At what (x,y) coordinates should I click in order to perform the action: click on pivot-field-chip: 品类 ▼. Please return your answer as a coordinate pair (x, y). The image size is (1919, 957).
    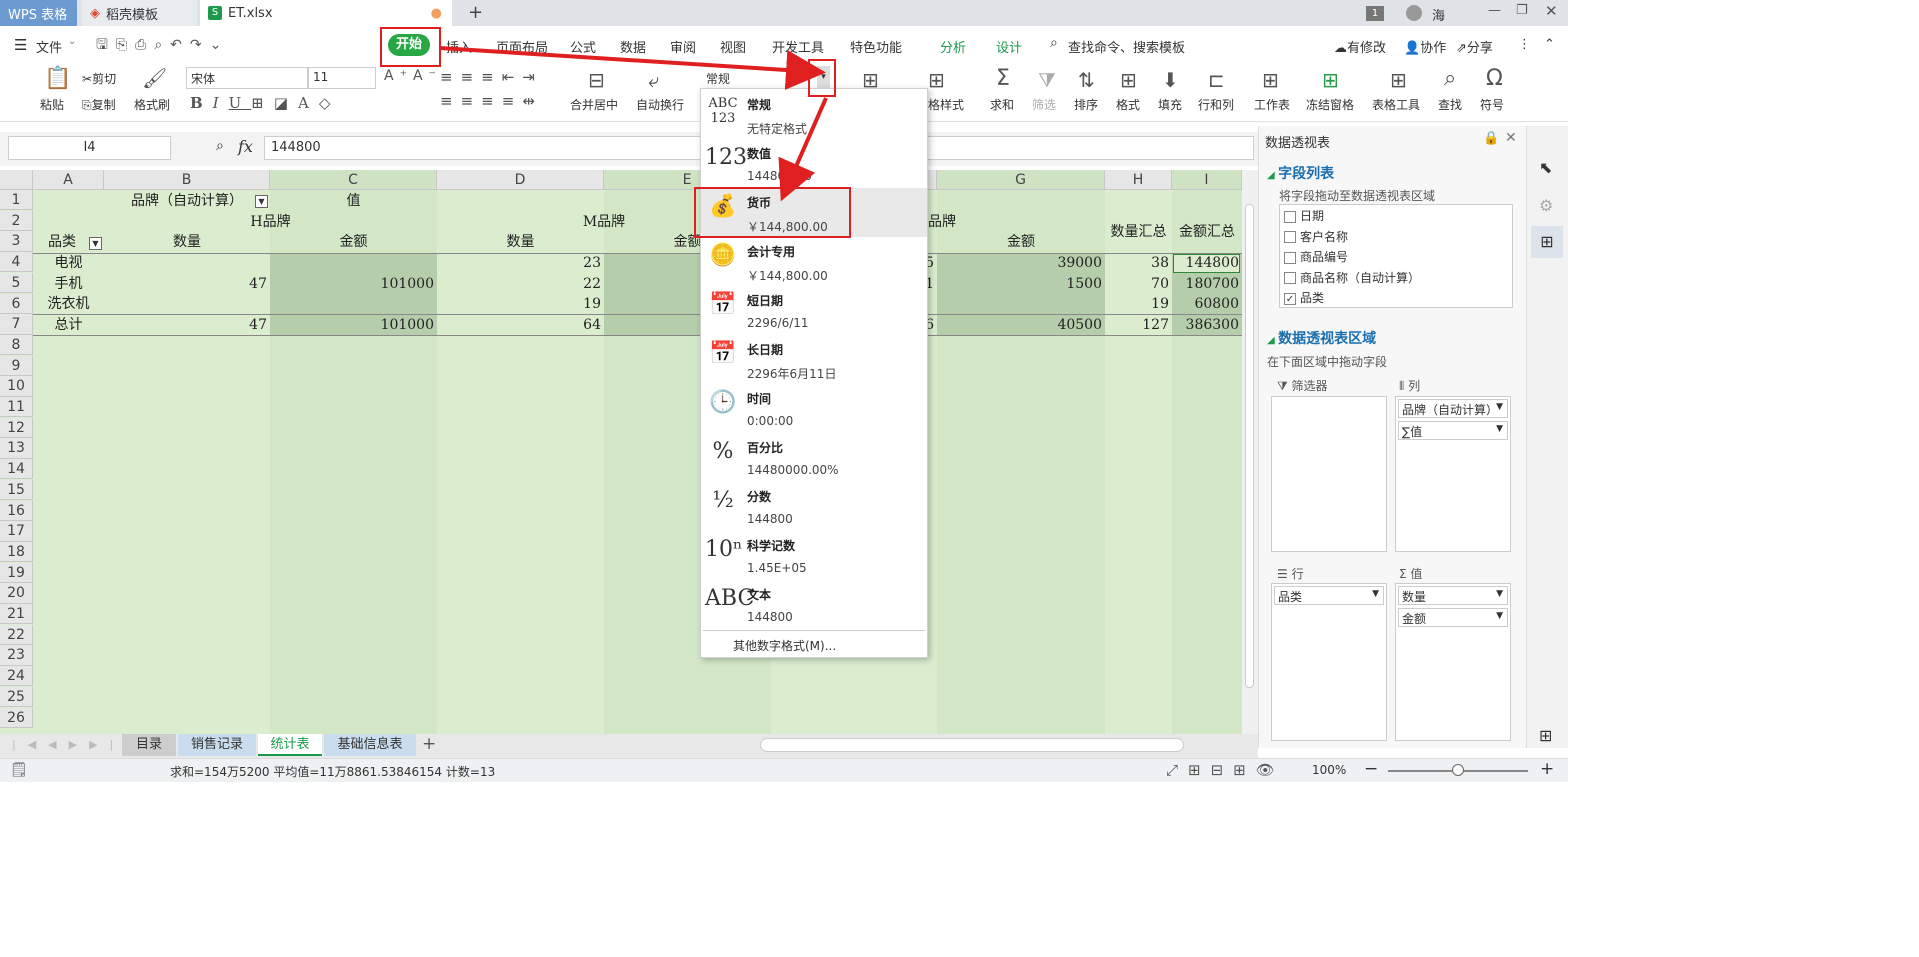
    Looking at the image, I should click on (1329, 595).